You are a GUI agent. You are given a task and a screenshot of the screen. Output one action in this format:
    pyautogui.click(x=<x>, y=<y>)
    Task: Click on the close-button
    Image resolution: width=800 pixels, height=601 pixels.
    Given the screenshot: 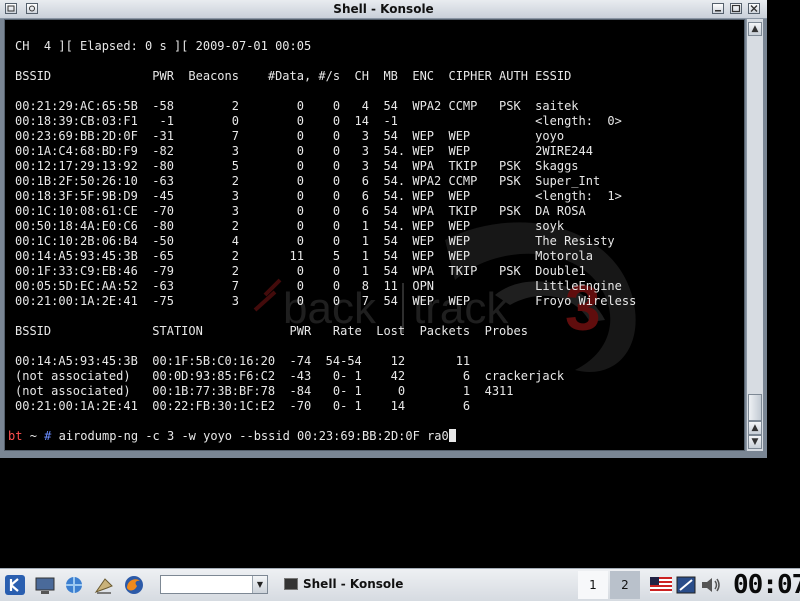 What is the action you would take?
    pyautogui.click(x=754, y=8)
    